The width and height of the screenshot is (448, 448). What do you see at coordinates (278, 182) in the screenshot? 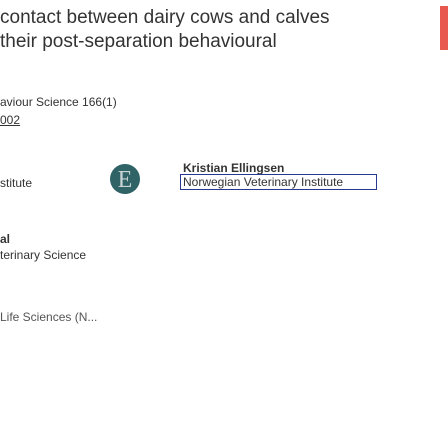
I see `author-institution-link: Norwegian Veterinary Institute` at bounding box center [278, 182].